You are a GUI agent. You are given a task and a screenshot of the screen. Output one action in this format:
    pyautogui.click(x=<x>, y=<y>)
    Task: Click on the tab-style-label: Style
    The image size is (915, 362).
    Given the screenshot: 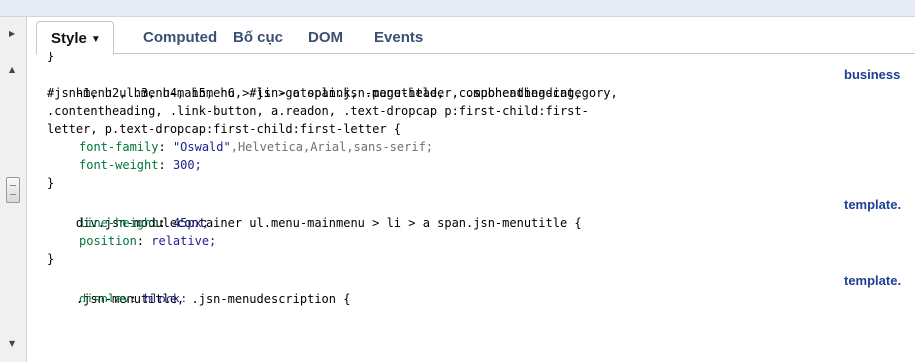 What is the action you would take?
    pyautogui.click(x=69, y=38)
    